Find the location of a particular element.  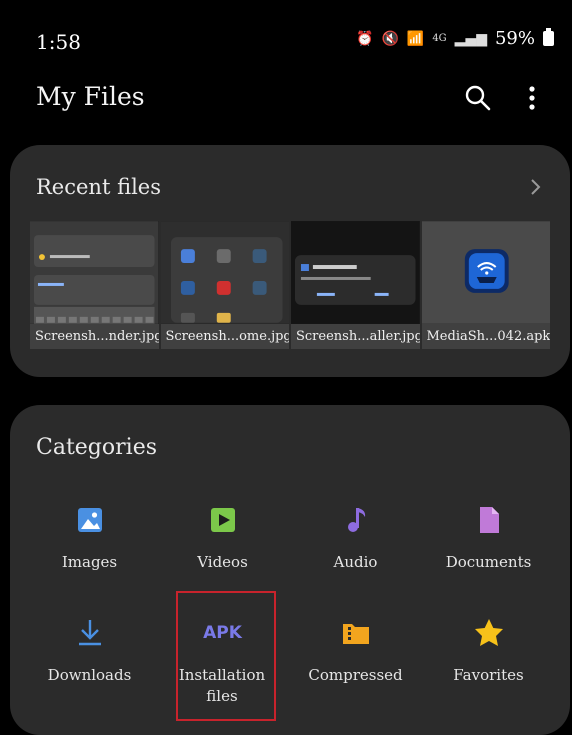

category-label: Images is located at coordinates (89, 562).